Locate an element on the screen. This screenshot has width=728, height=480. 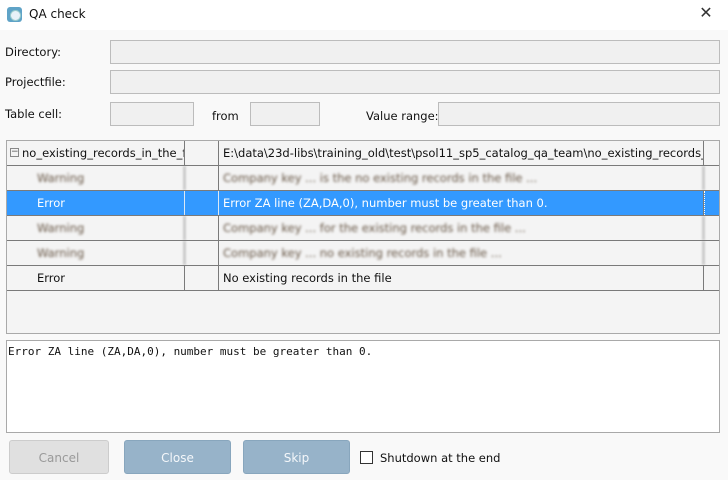
row-message: No existing records in the file is located at coordinates (461, 278).